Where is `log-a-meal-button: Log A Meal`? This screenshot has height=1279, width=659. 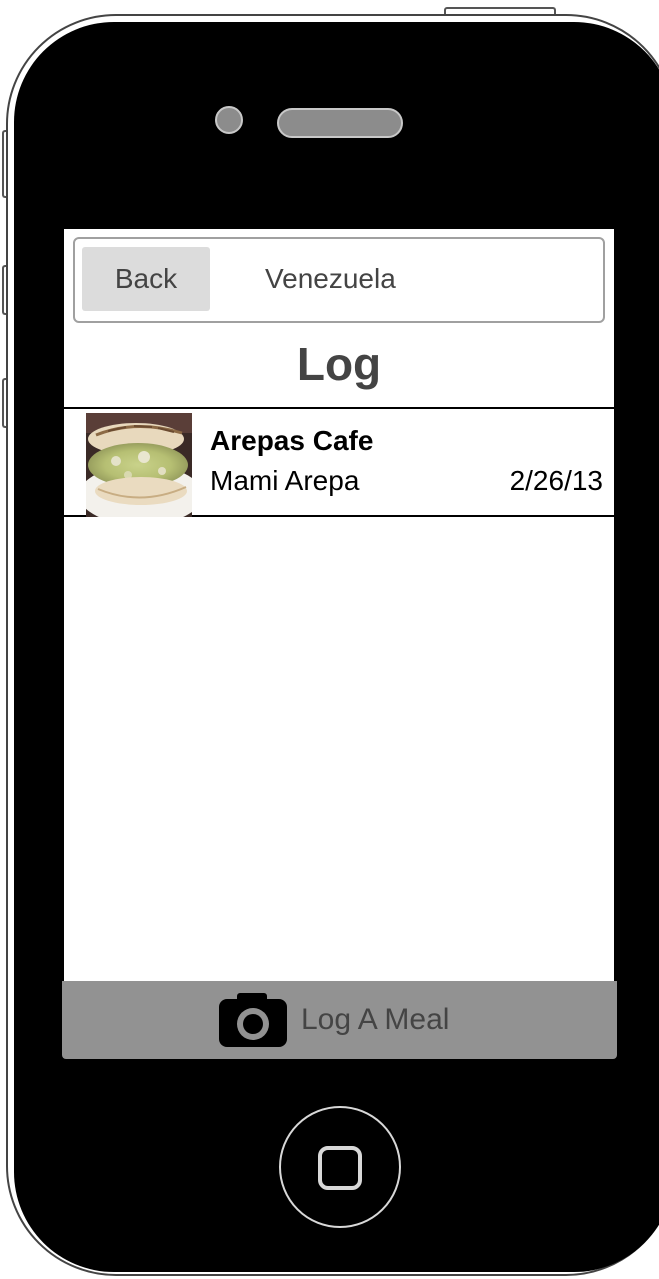
log-a-meal-button: Log A Meal is located at coordinates (339, 1020).